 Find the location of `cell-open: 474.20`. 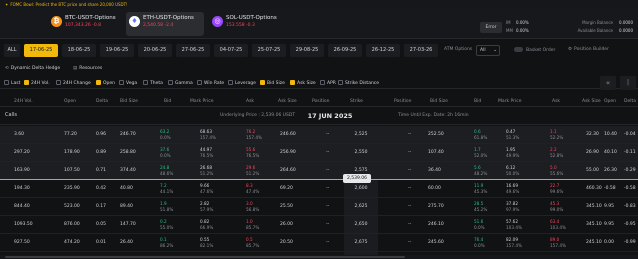

cell-open: 474.20 is located at coordinates (72, 243).